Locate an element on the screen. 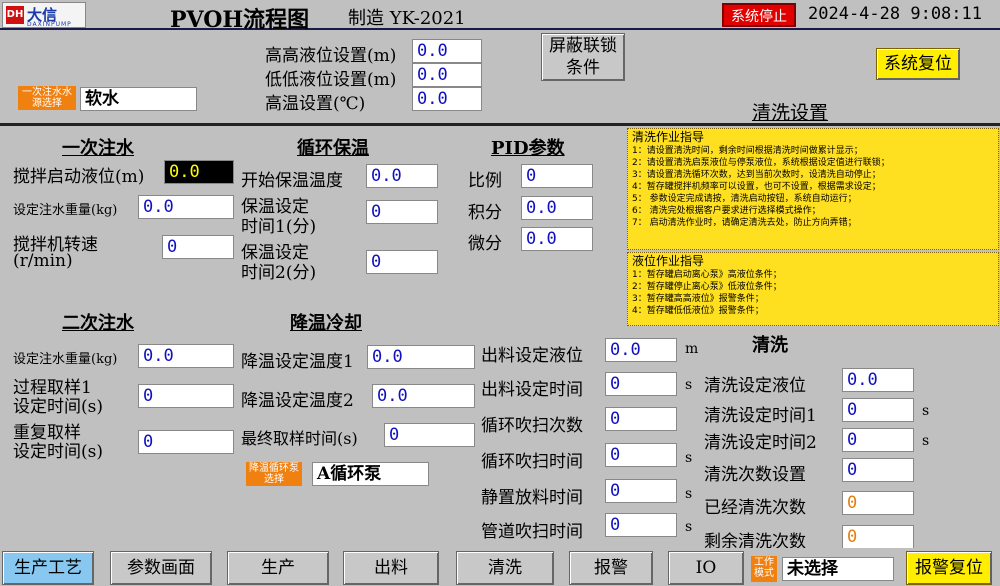 The image size is (1000, 586). discharge-level-label: 出料设定液位 is located at coordinates (532, 356).